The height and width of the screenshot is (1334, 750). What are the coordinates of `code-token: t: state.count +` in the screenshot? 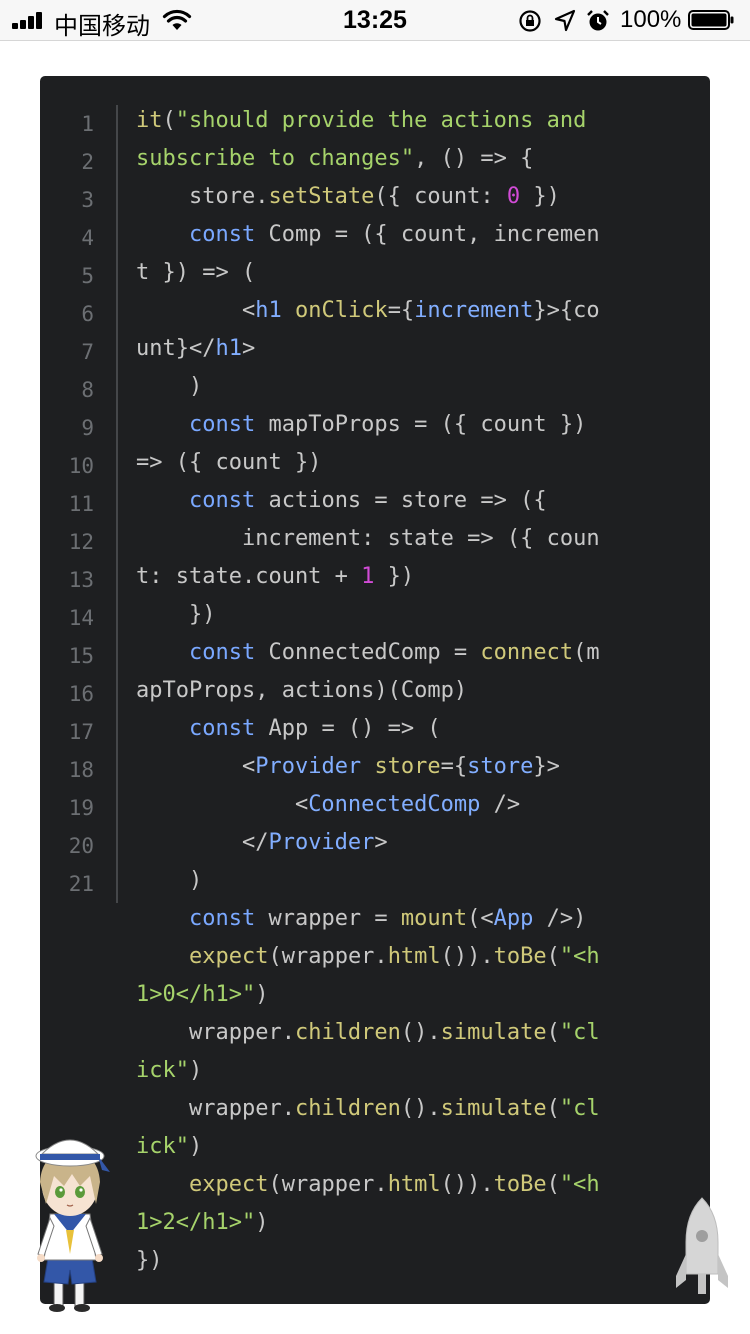 It's located at (249, 576).